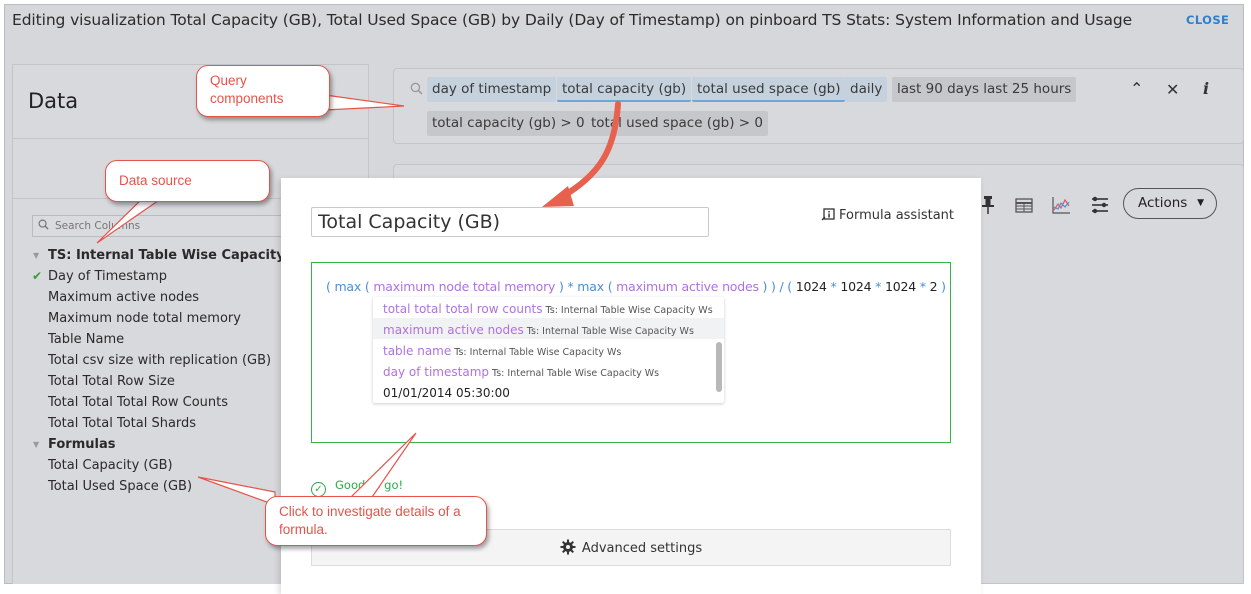 This screenshot has width=1251, height=594. Describe the element at coordinates (984, 89) in the screenshot. I see `query-token: last 90 days last 25 hours` at that location.